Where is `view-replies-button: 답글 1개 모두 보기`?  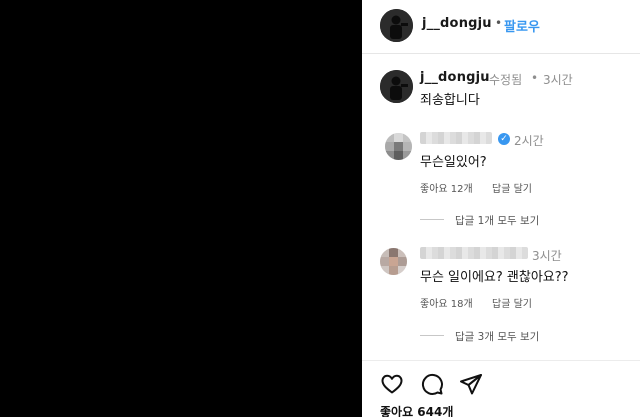 view-replies-button: 답글 1개 모두 보기 is located at coordinates (497, 220).